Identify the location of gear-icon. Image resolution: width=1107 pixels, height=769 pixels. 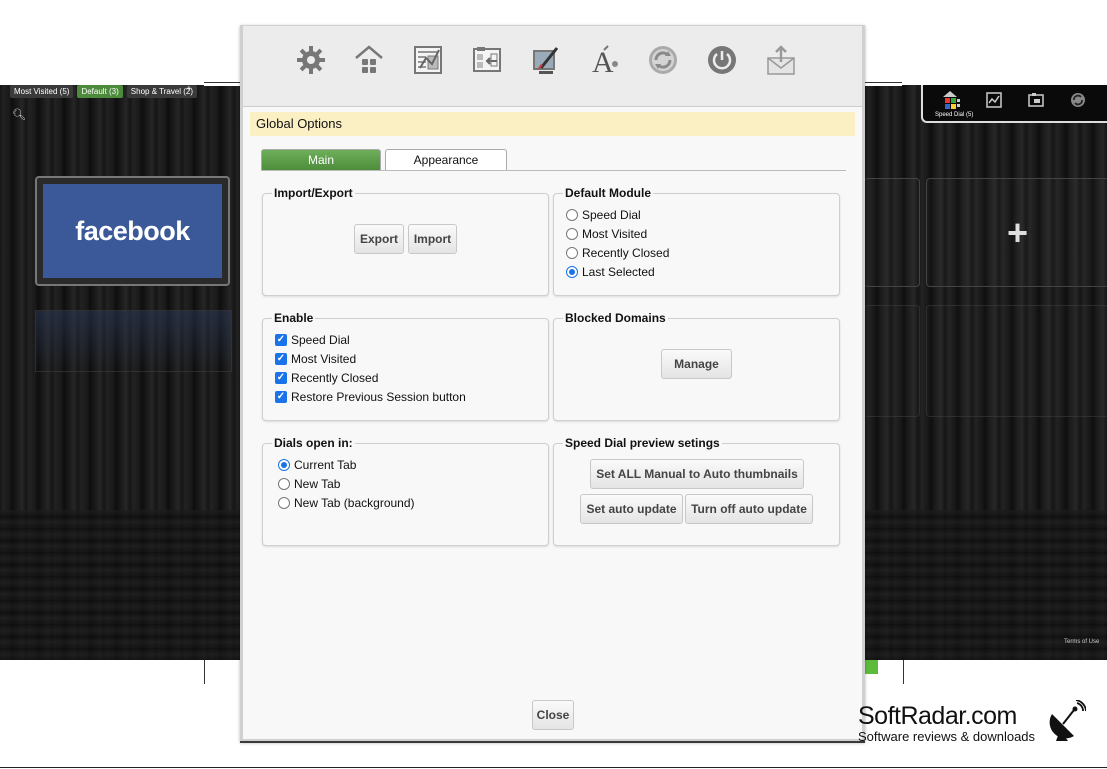
(311, 60).